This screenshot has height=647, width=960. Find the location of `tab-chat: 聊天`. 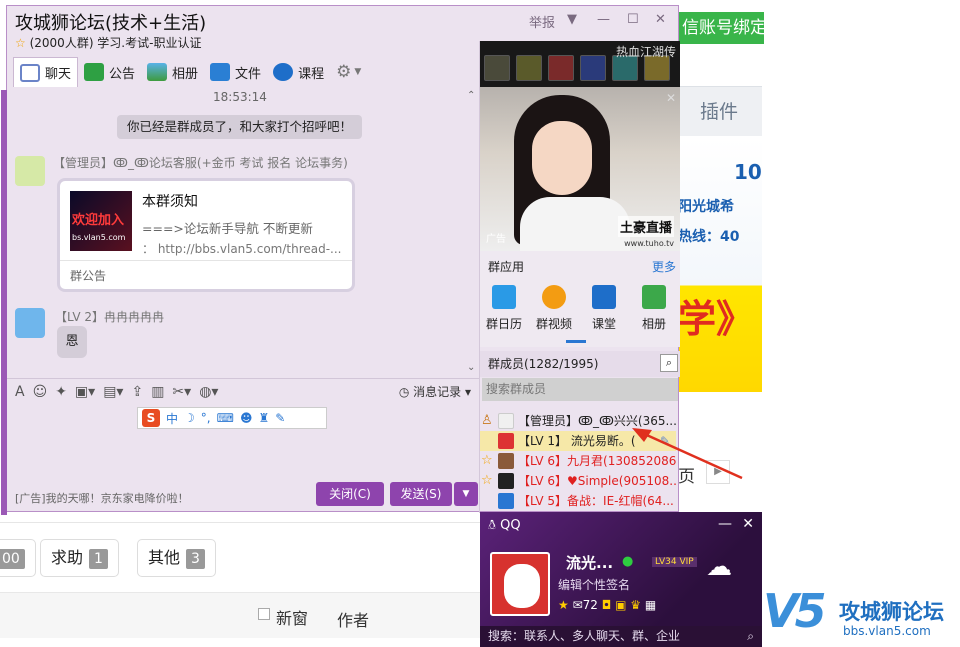

tab-chat: 聊天 is located at coordinates (46, 72).